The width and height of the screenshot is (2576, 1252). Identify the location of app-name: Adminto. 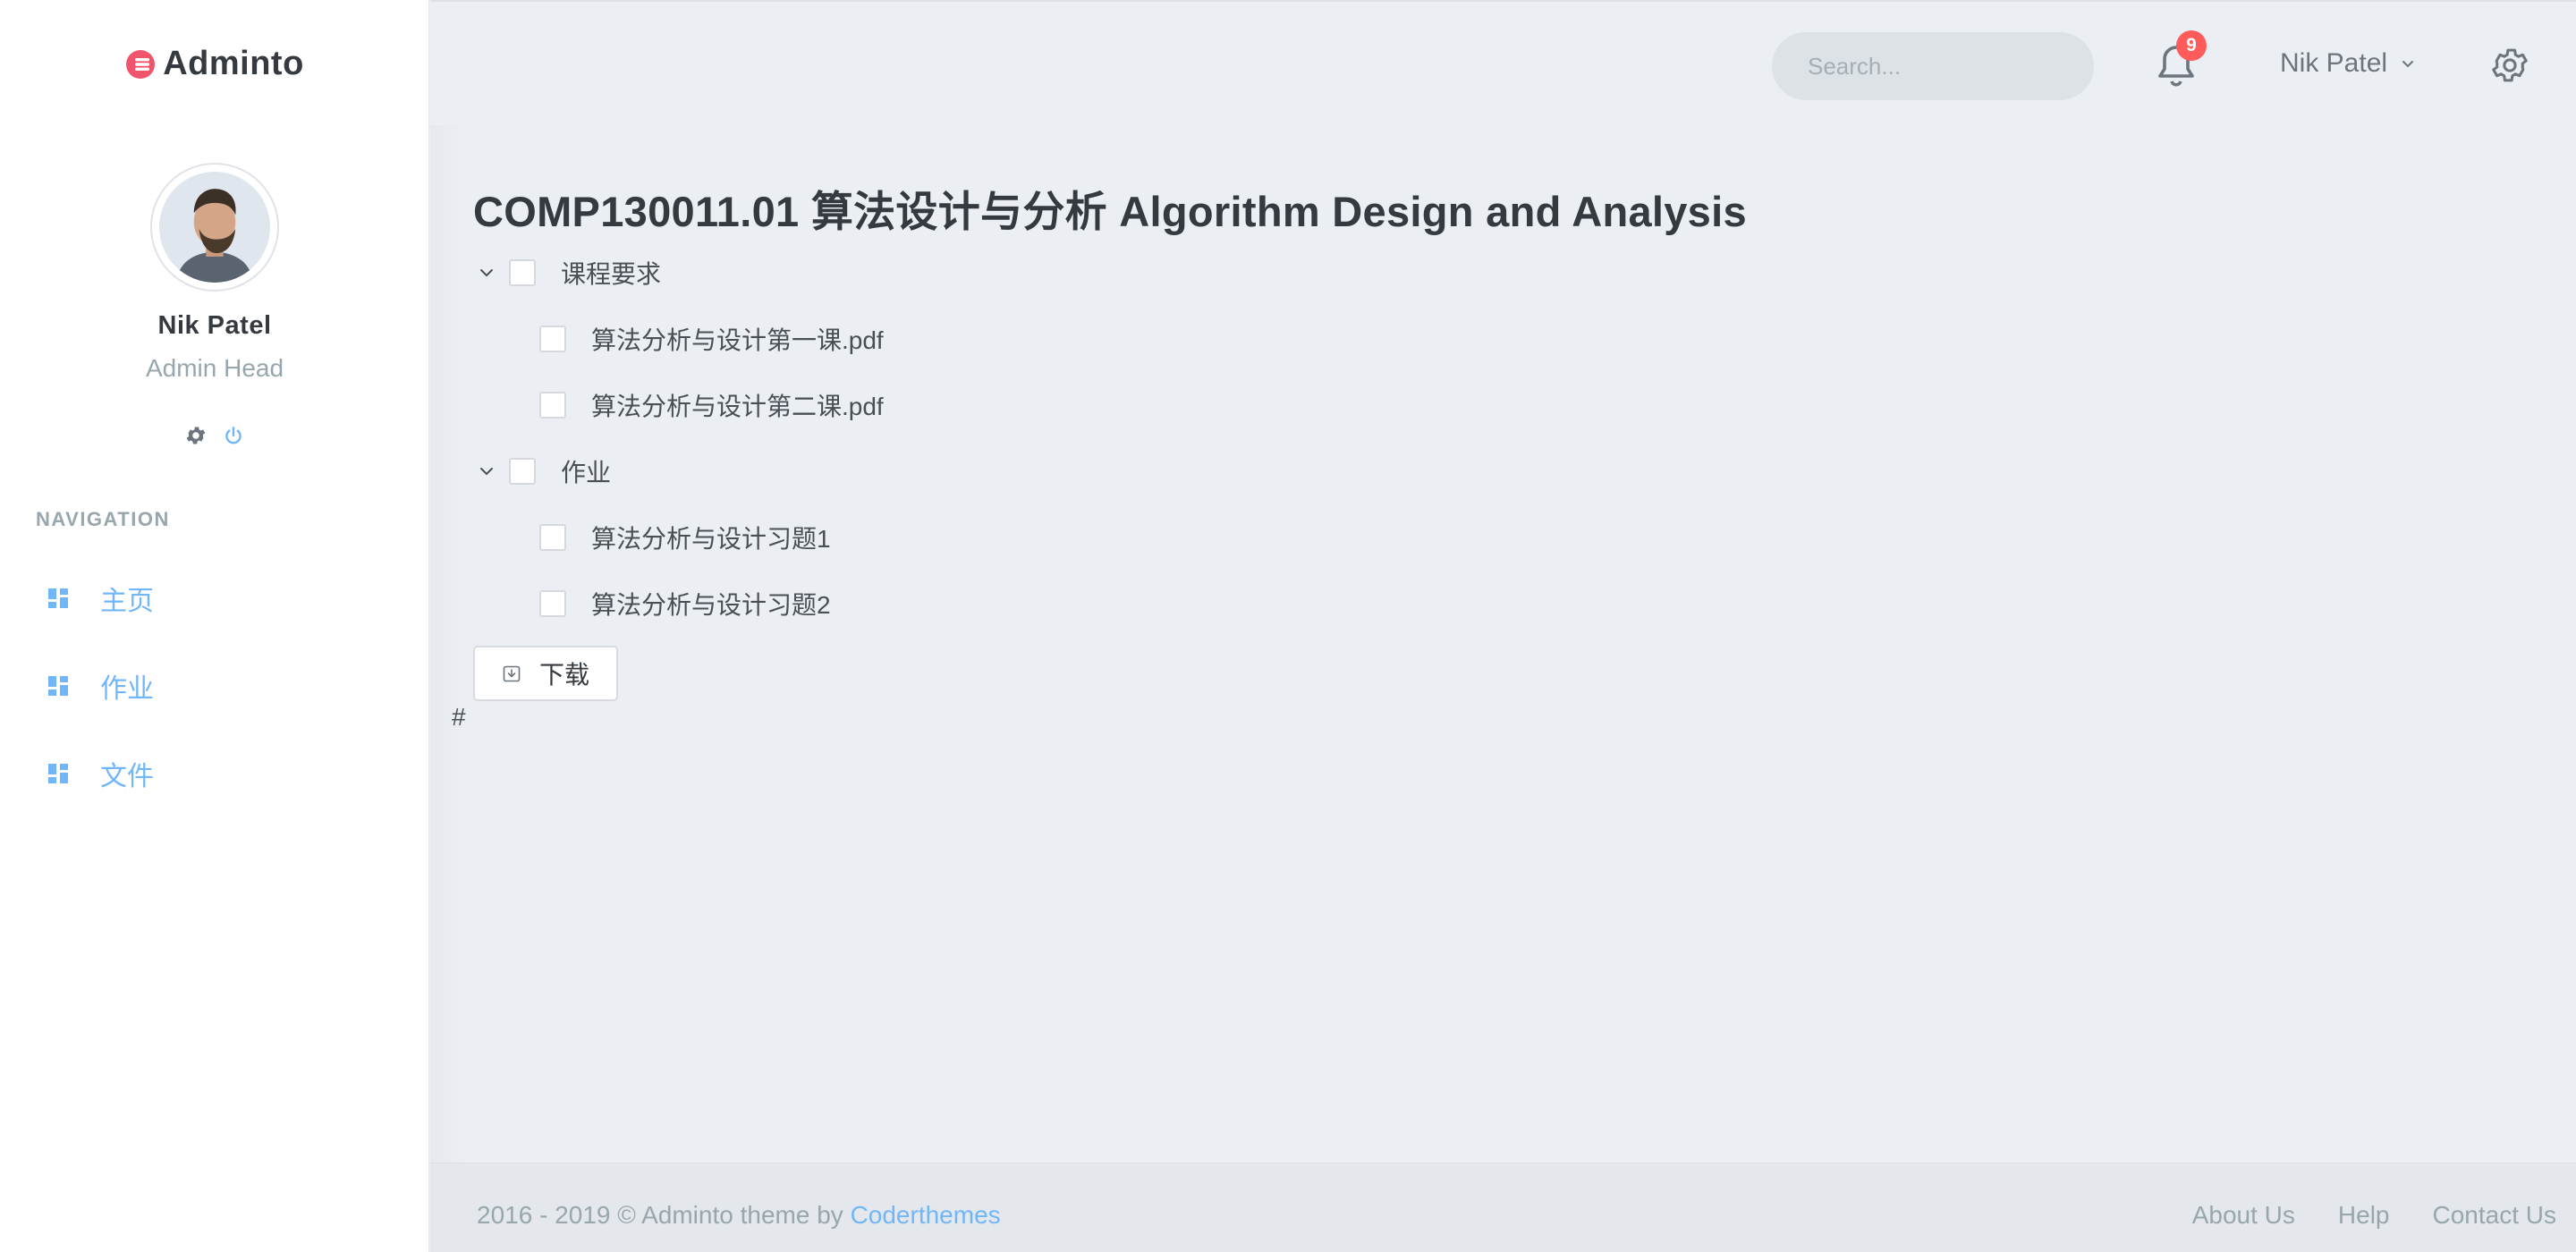
(233, 64).